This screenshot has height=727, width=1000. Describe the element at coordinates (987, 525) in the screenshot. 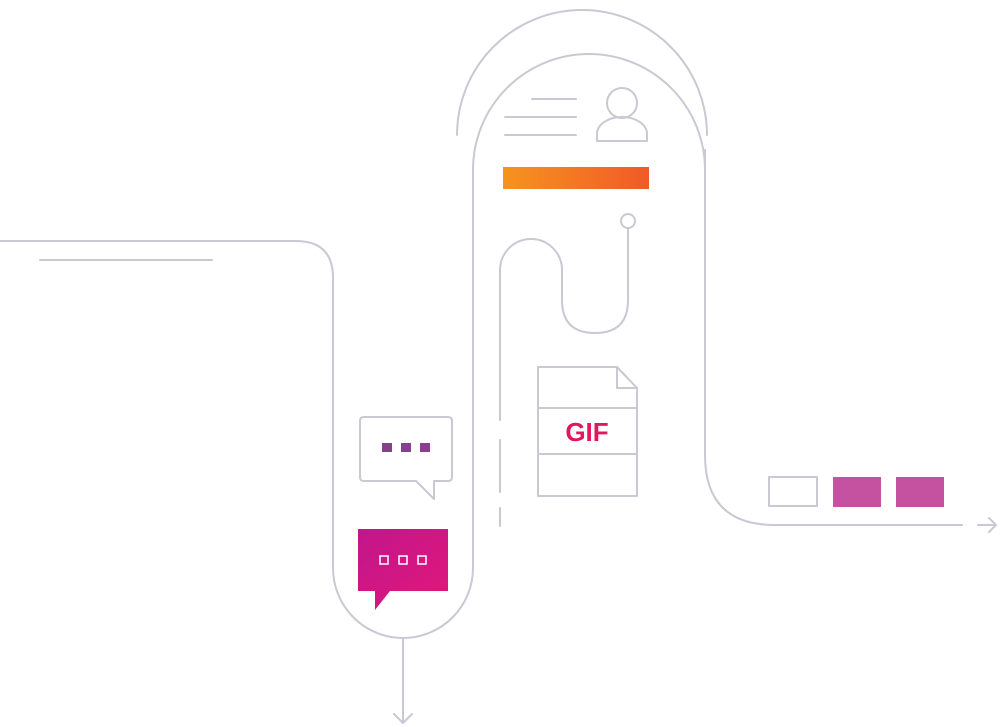

I see `arrow-right-icon` at that location.